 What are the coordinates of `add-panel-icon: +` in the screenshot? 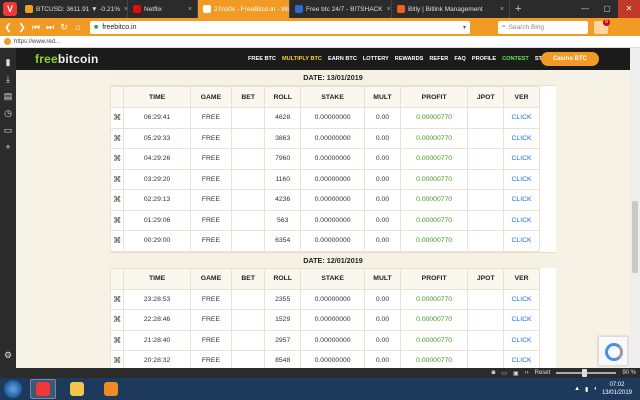 It's located at (7, 147).